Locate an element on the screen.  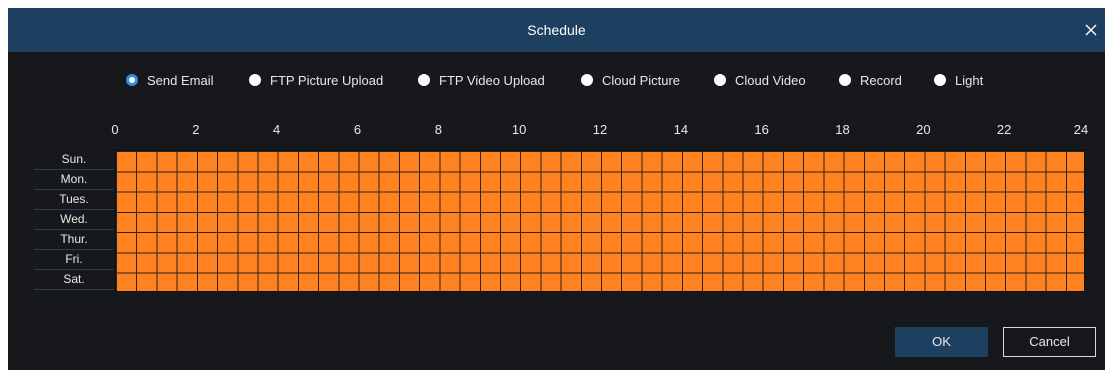
radio-cloud-video: Cloud Video is located at coordinates (760, 80).